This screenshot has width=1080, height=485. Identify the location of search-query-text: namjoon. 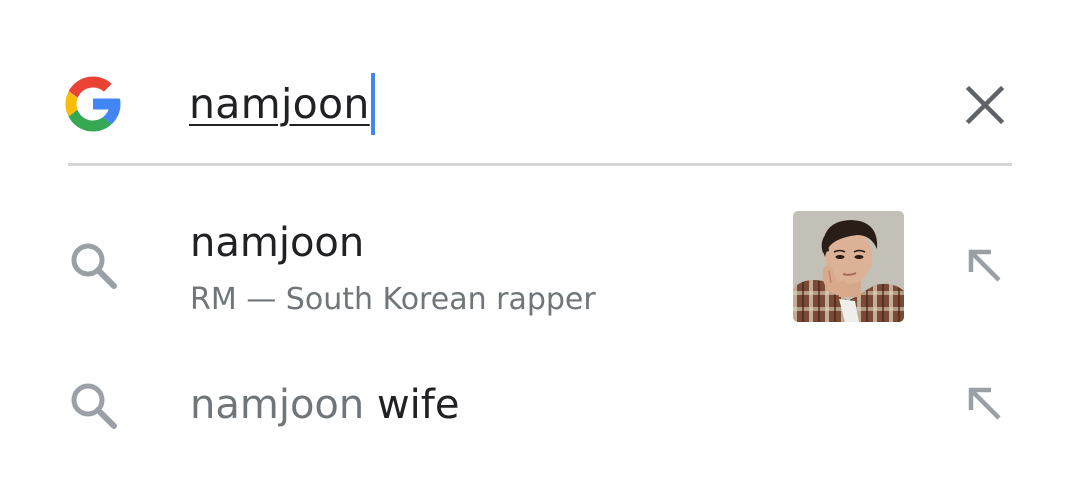
(279, 103).